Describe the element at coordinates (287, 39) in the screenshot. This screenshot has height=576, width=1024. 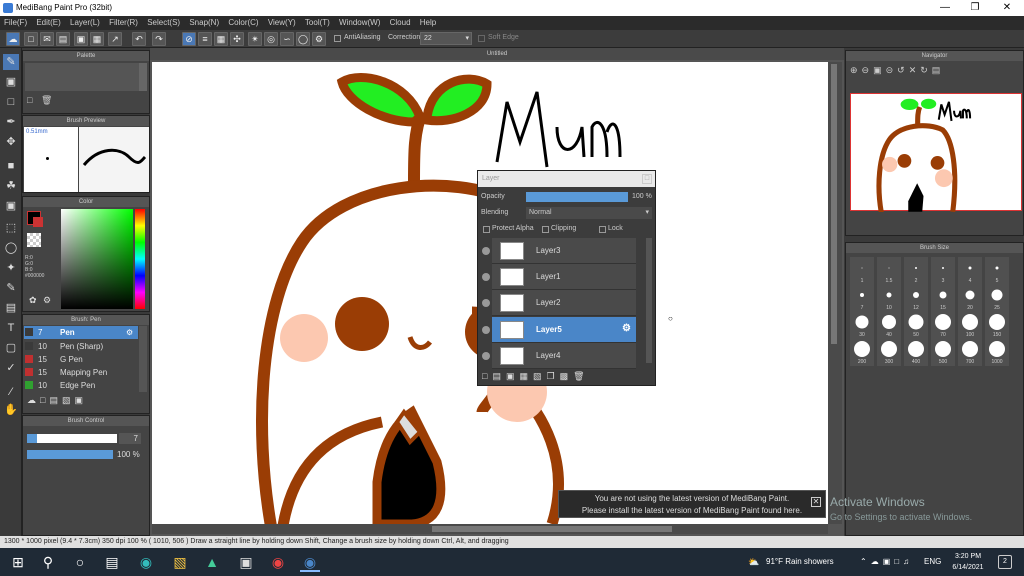
I see `curve-icon: ∽` at that location.